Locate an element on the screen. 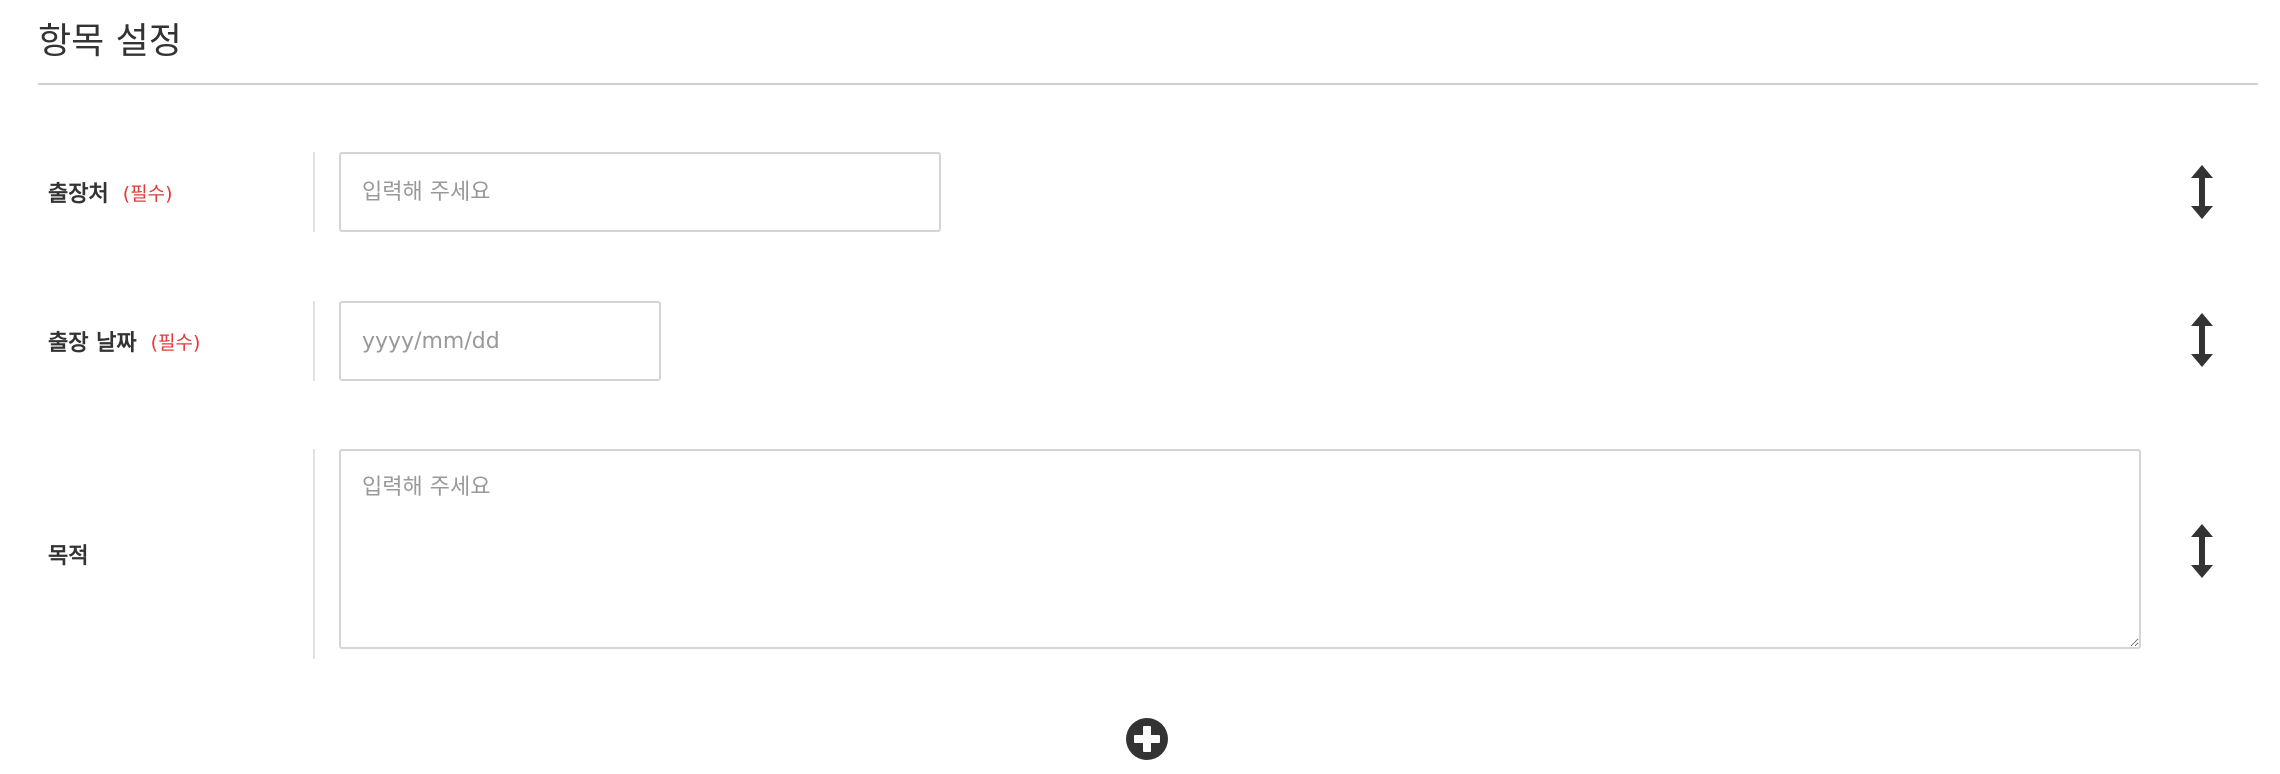  destination-label: 출장처 is located at coordinates (78, 194).